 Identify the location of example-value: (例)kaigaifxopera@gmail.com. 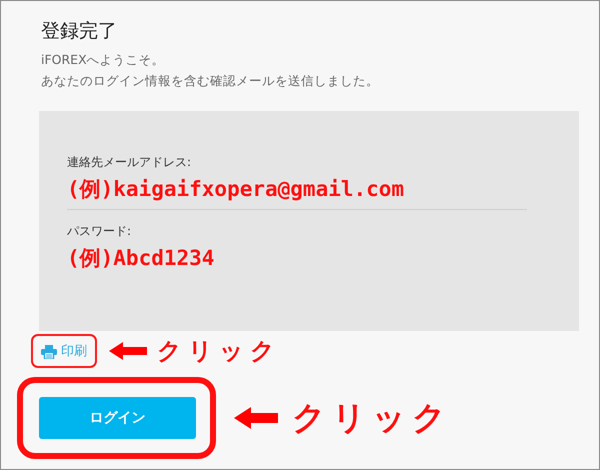
(235, 189).